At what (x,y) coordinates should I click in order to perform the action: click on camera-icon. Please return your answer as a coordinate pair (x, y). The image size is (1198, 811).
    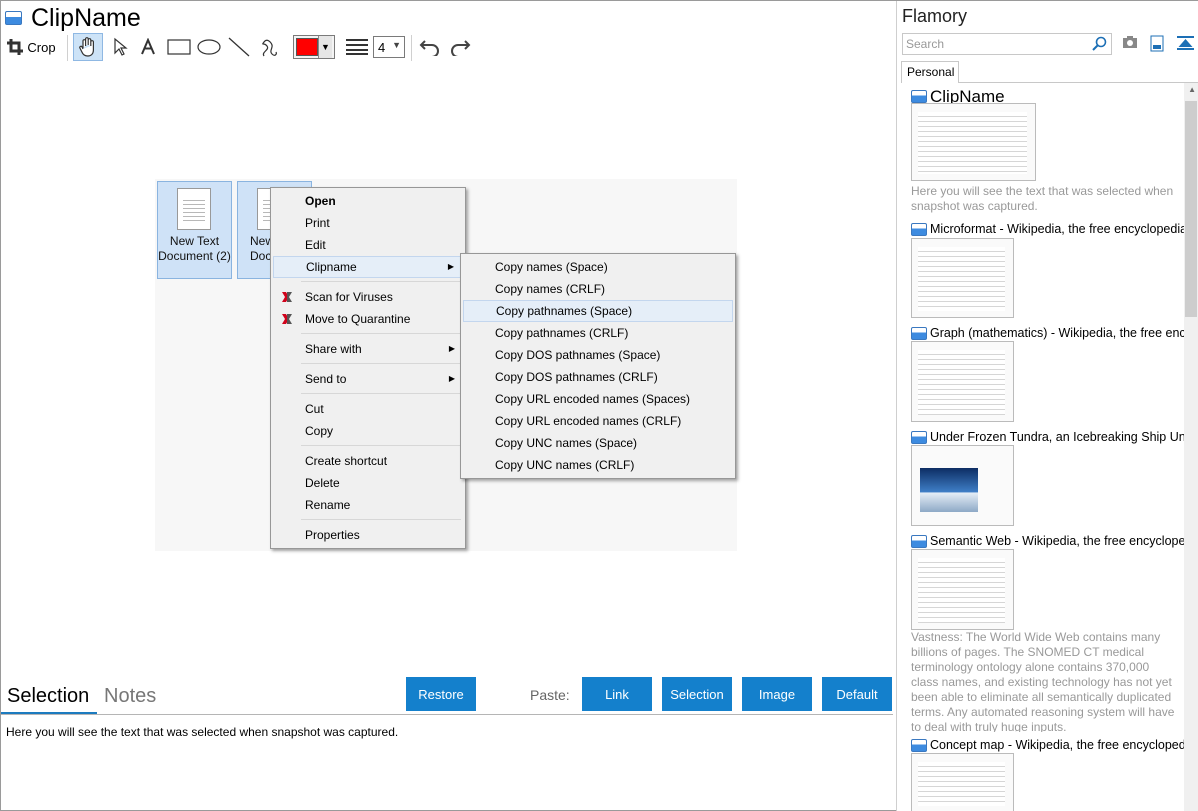
    Looking at the image, I should click on (1130, 42).